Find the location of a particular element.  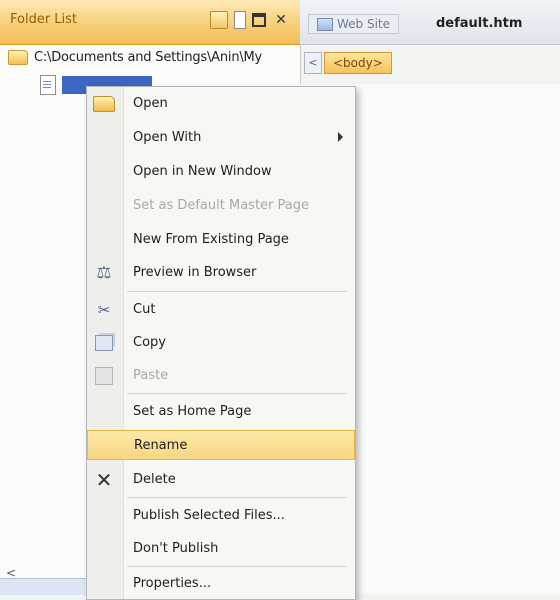

editor-tab-bar: Web Site default.htm is located at coordinates (430, 22).